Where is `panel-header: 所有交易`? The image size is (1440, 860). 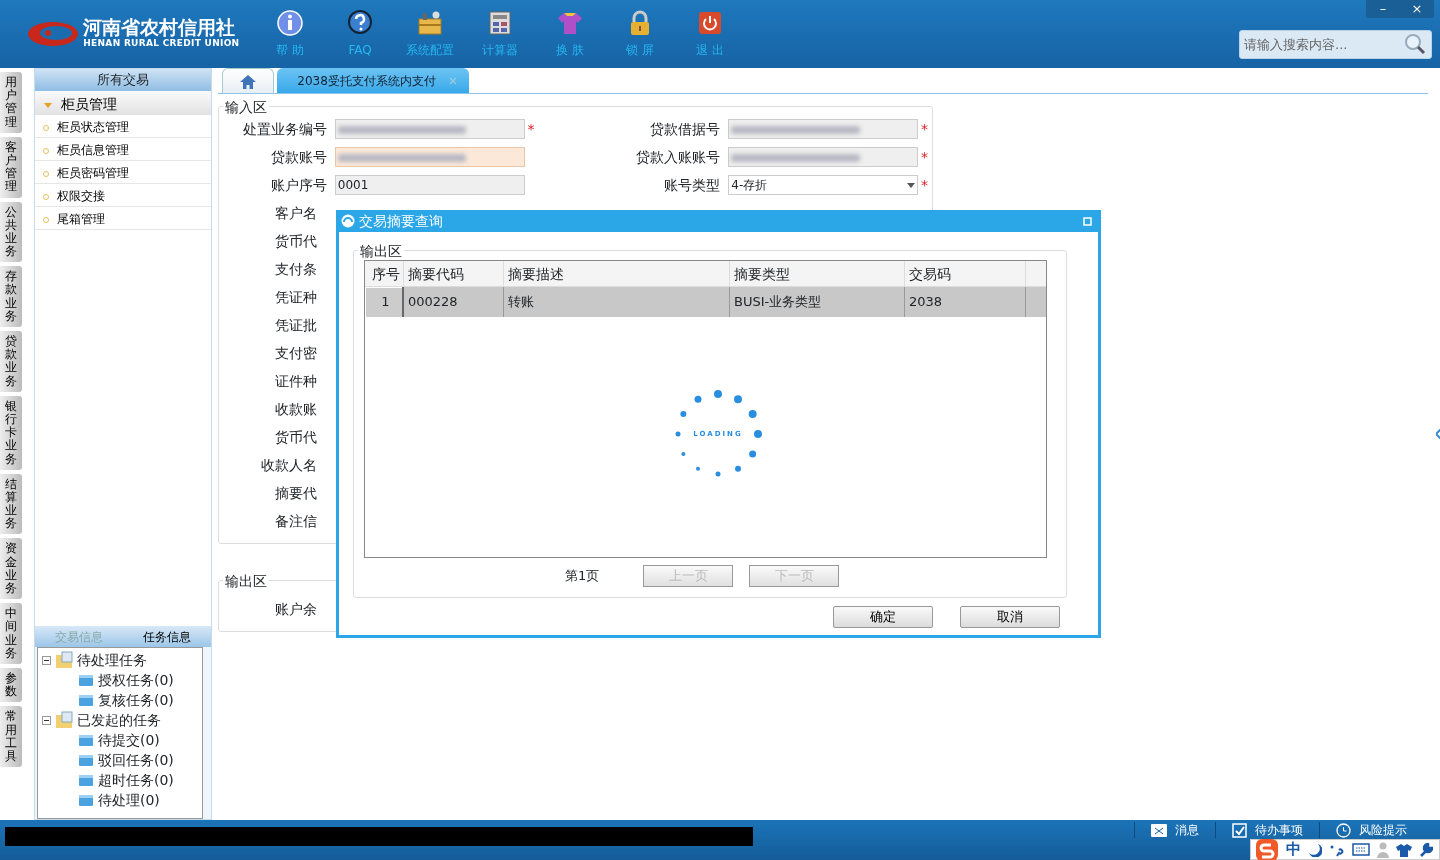
panel-header: 所有交易 is located at coordinates (123, 80).